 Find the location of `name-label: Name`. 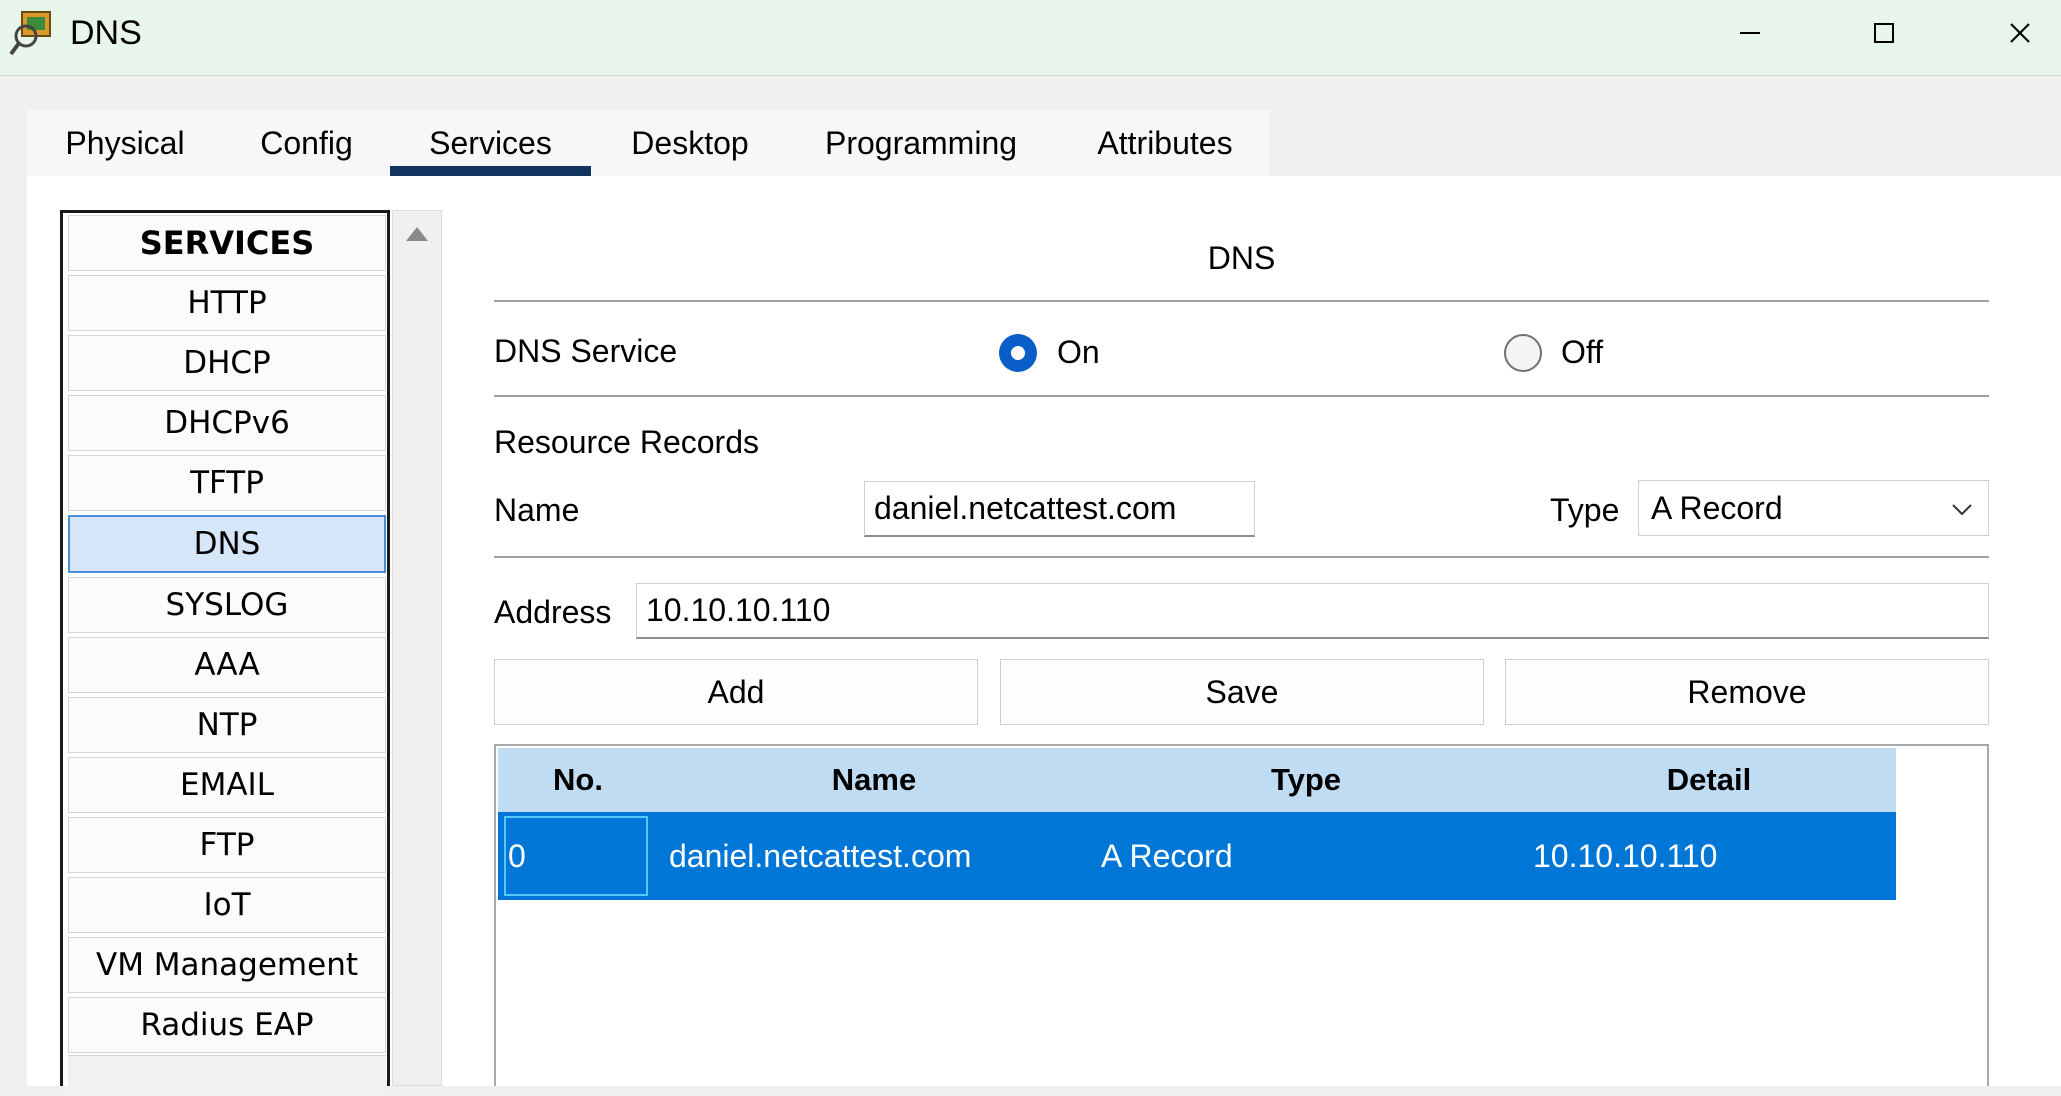

name-label: Name is located at coordinates (537, 510).